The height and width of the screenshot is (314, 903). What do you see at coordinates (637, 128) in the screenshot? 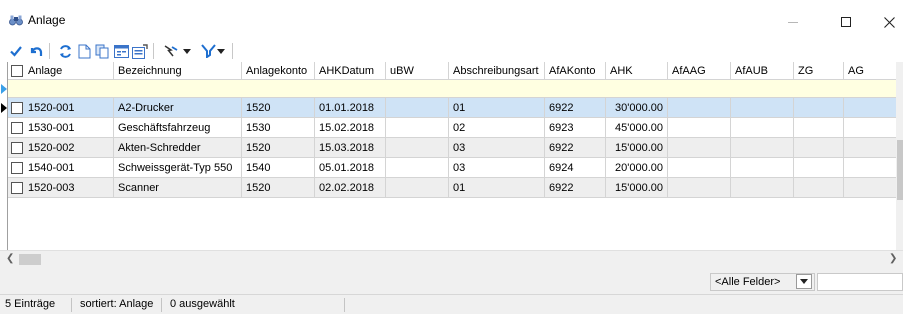
I see `cell-ahk: 45'000.00` at bounding box center [637, 128].